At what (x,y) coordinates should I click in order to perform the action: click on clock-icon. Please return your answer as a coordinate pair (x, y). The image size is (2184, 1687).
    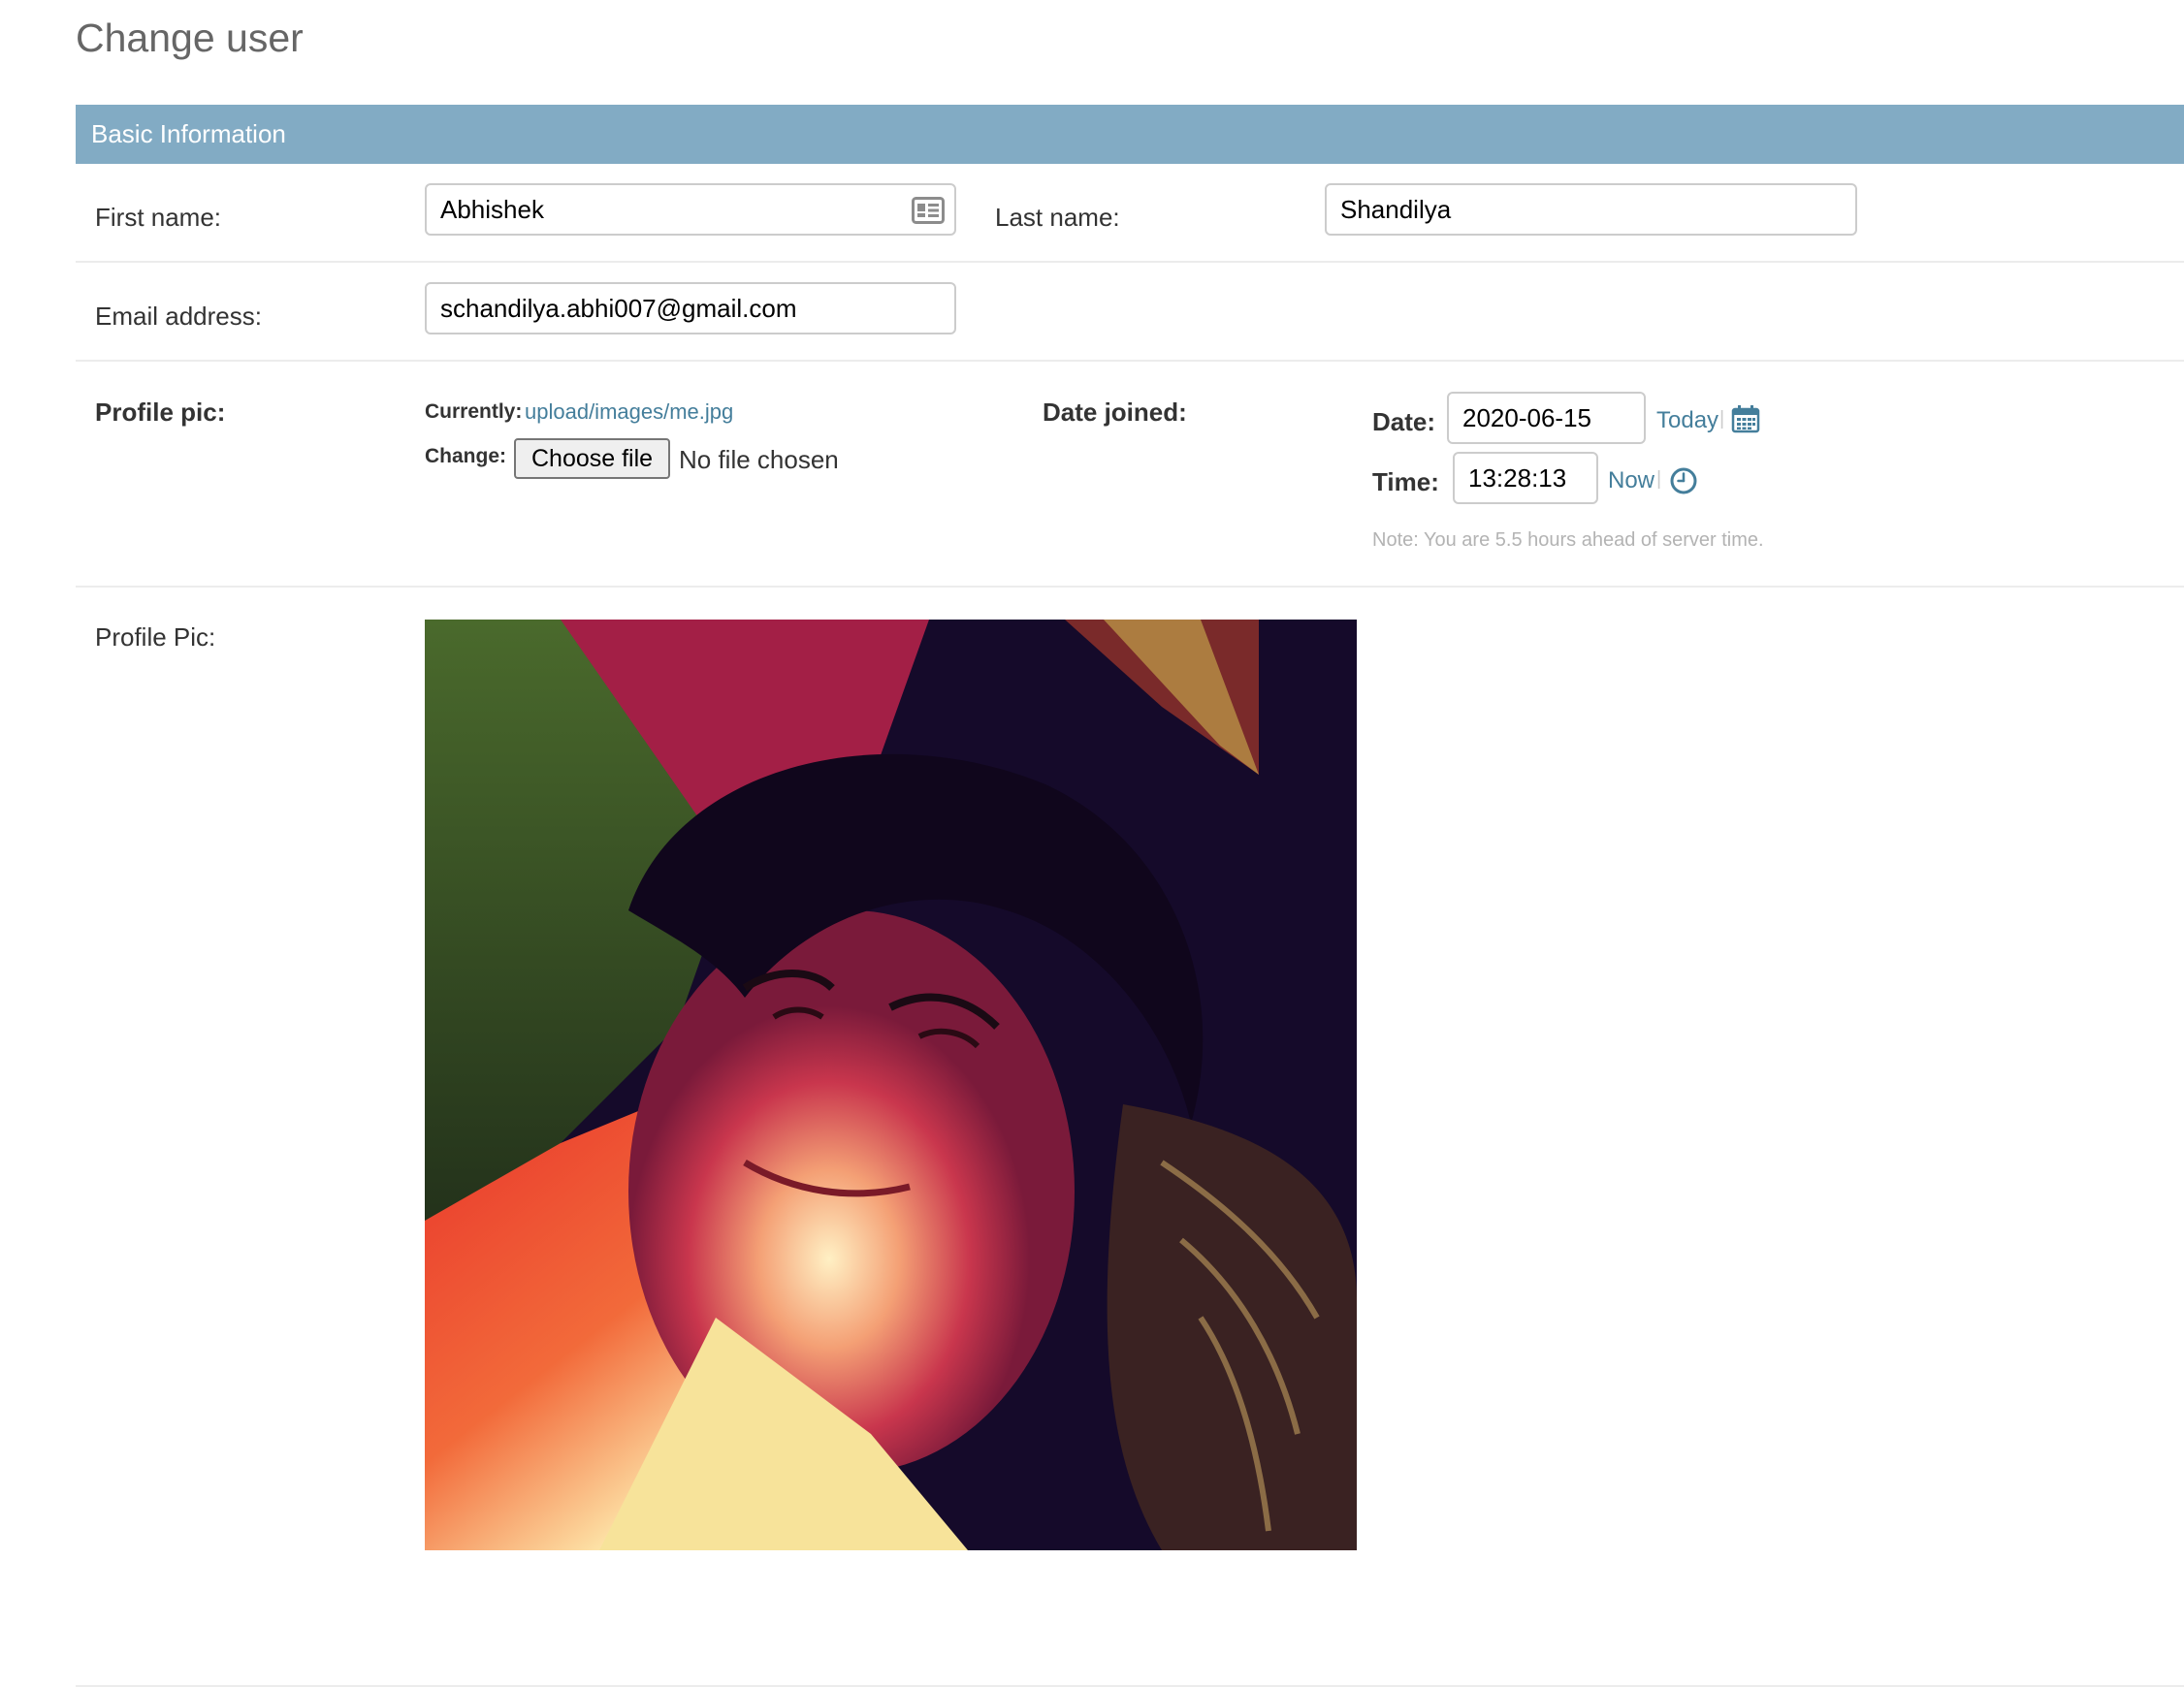
    Looking at the image, I should click on (1683, 481).